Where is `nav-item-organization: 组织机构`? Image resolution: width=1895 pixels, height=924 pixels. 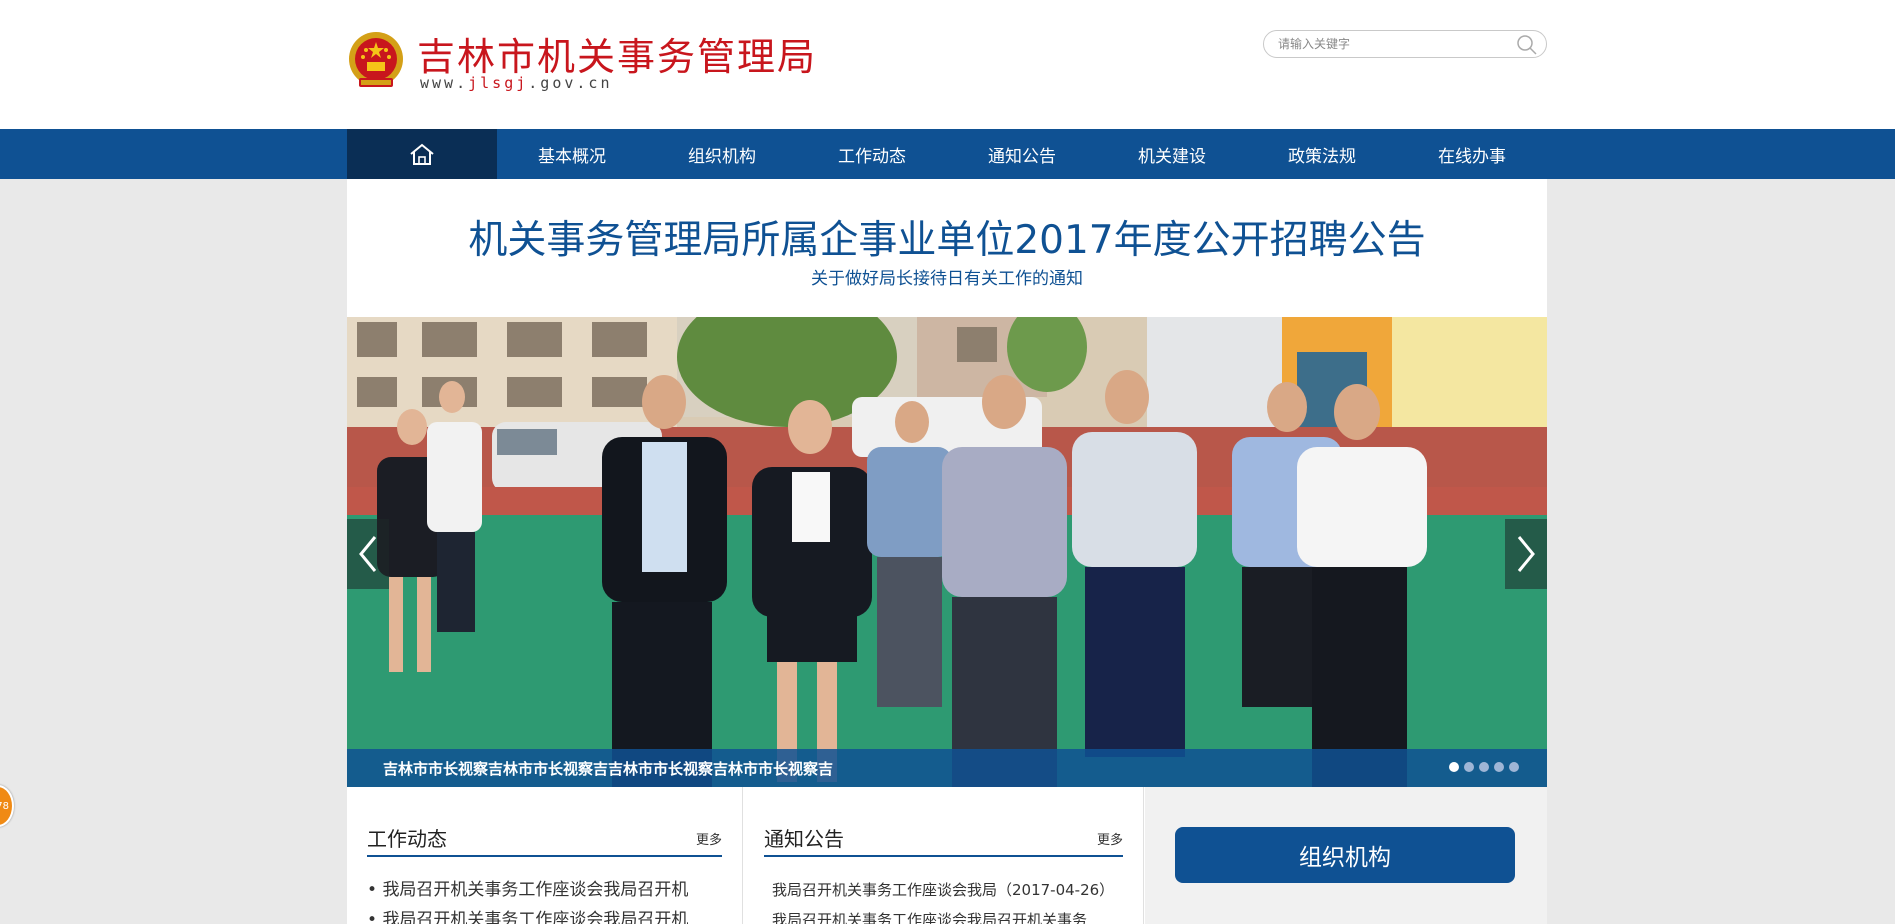
nav-item-organization: 组织机构 is located at coordinates (722, 154).